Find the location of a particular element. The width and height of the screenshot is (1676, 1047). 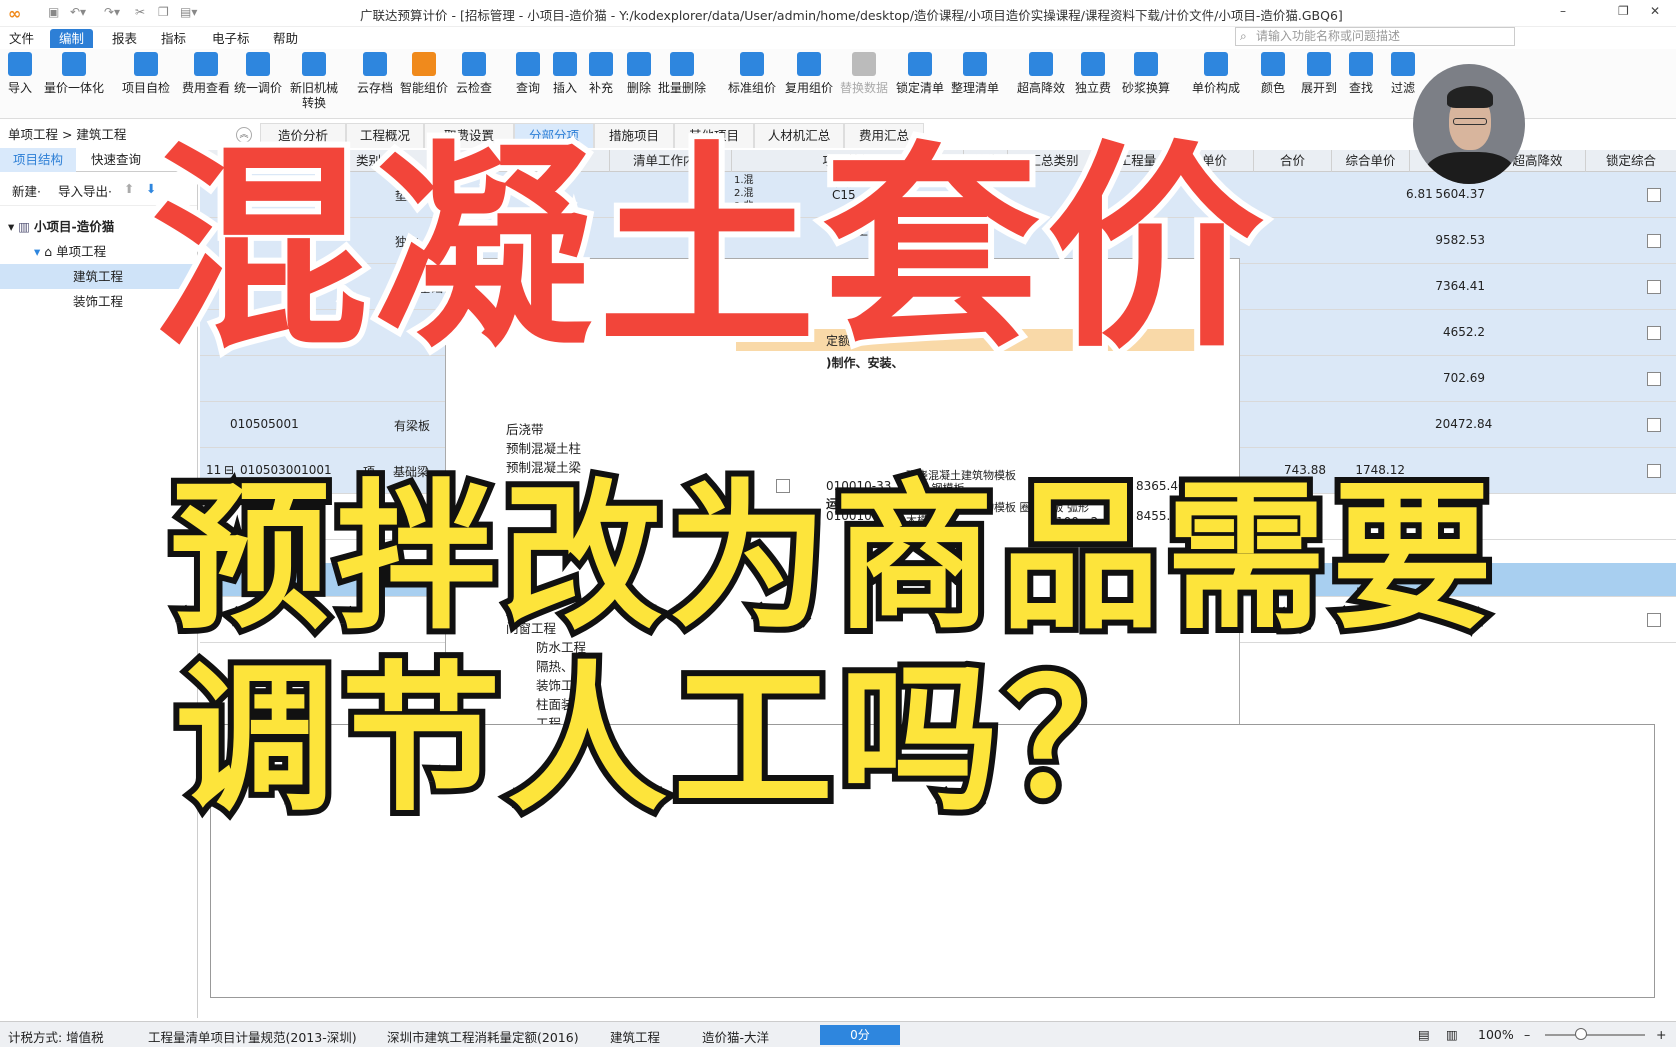

ribbon-button: 标准组价 is located at coordinates (752, 74).